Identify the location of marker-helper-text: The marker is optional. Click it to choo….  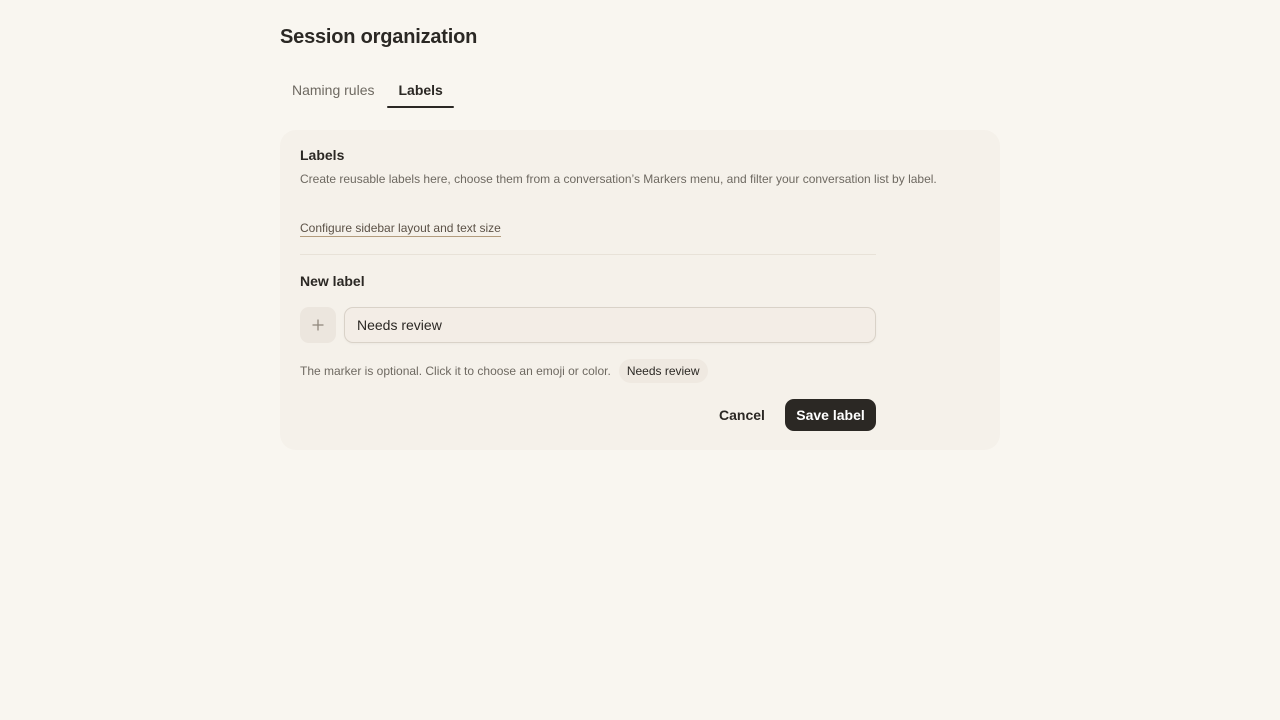
(455, 371).